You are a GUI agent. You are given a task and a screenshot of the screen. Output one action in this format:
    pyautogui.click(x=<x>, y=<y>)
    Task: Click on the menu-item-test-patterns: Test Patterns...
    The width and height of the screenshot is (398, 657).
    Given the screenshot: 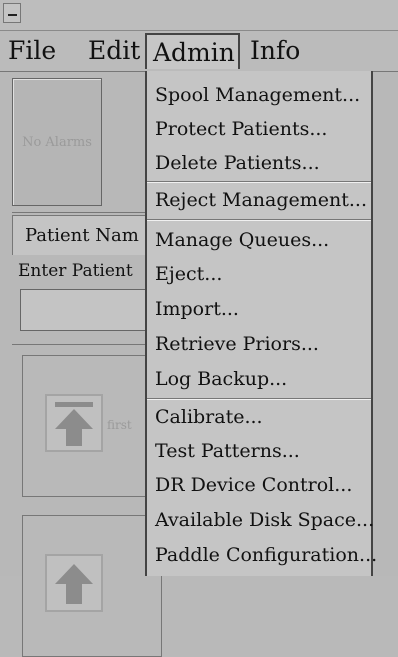 What is the action you would take?
    pyautogui.click(x=227, y=451)
    